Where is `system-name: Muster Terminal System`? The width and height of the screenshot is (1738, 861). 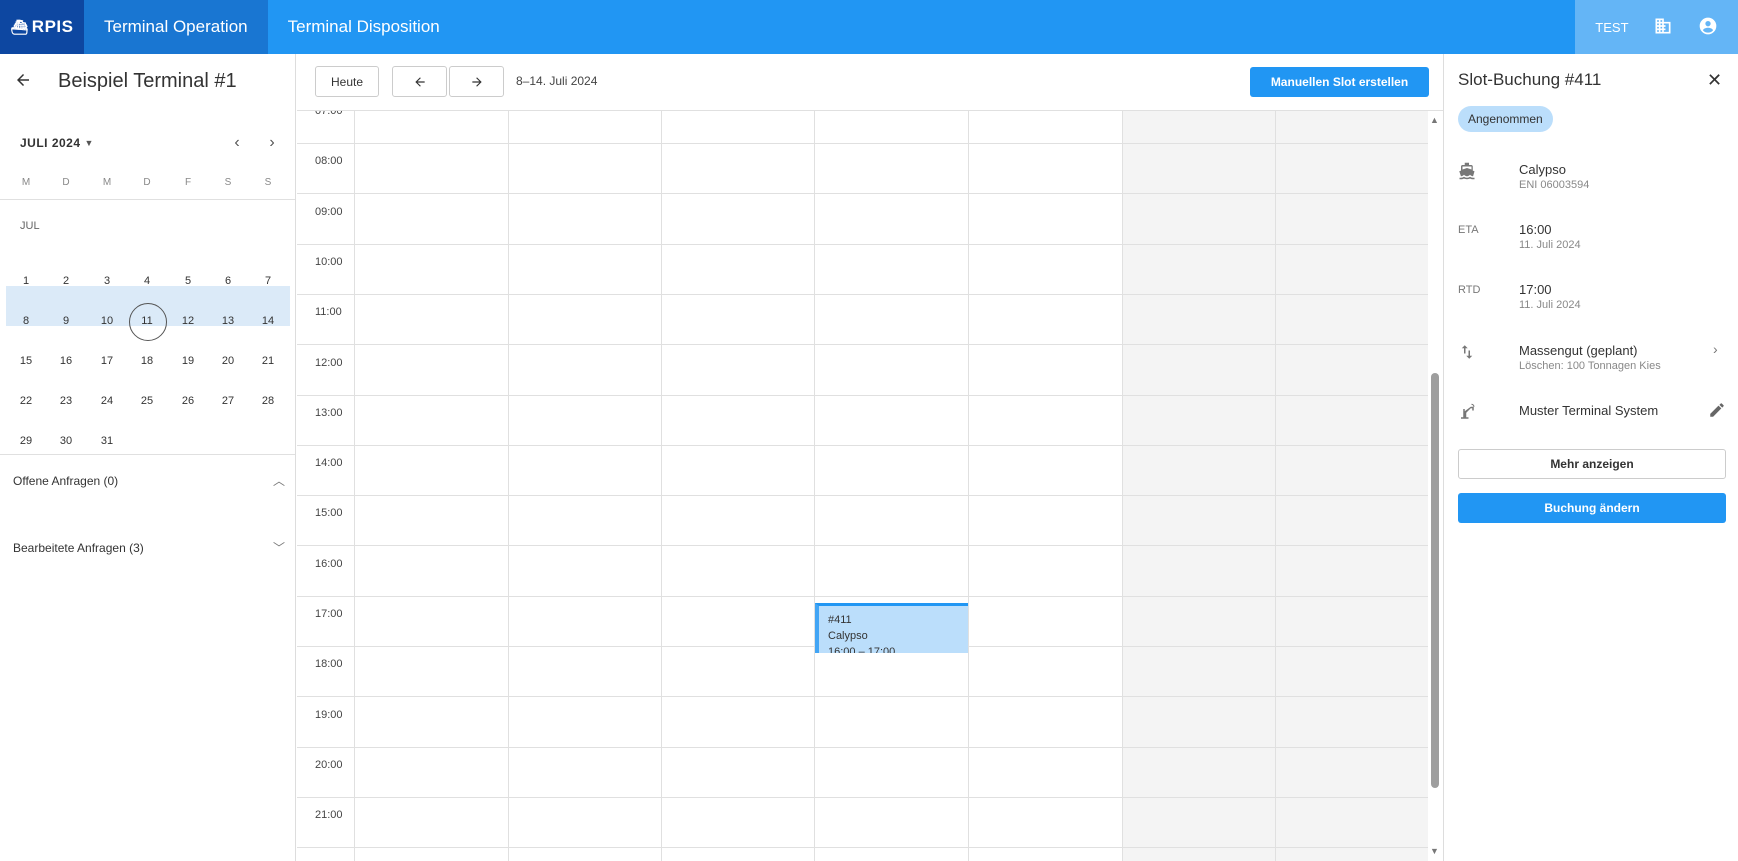 system-name: Muster Terminal System is located at coordinates (1589, 410).